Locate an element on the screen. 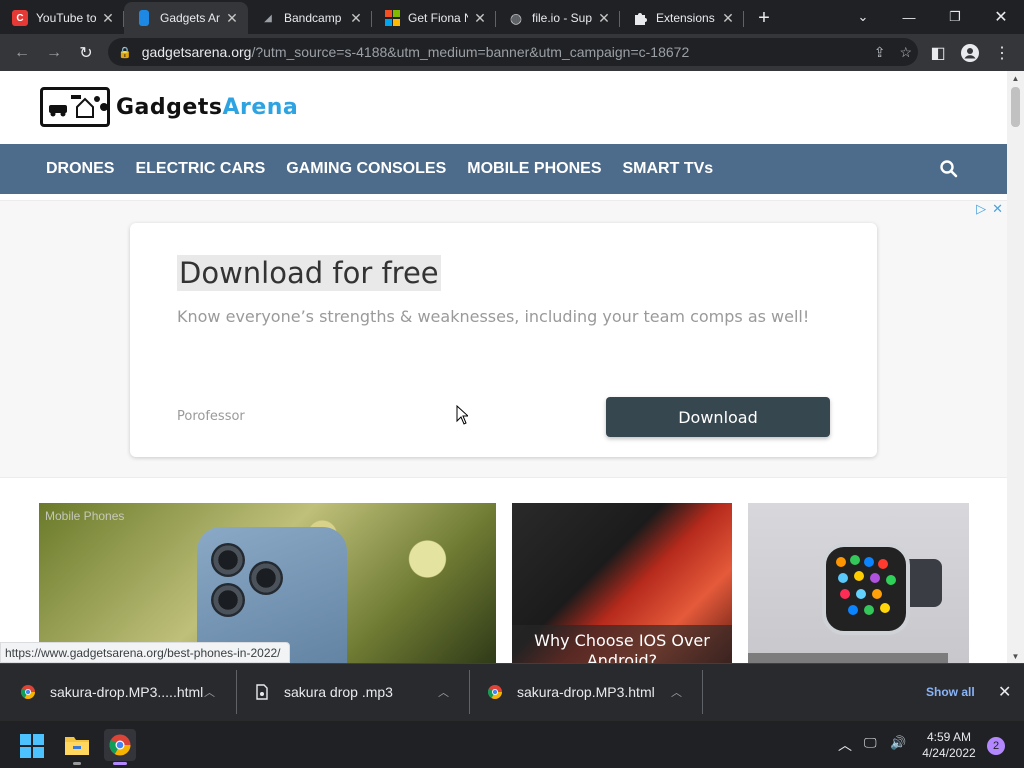 This screenshot has width=1024, height=768. minimize-button: — is located at coordinates (909, 17).